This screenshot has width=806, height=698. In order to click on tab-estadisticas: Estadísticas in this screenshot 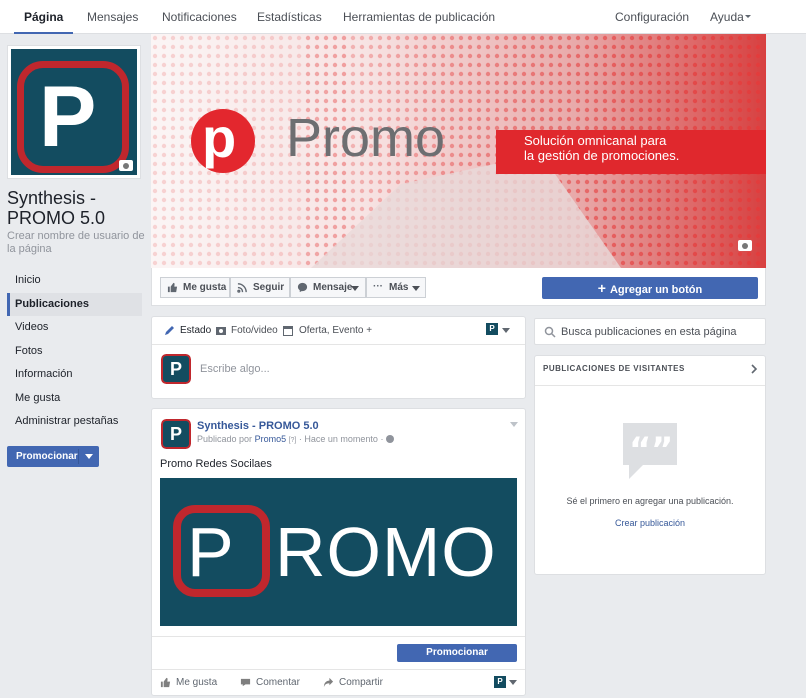, I will do `click(289, 17)`.